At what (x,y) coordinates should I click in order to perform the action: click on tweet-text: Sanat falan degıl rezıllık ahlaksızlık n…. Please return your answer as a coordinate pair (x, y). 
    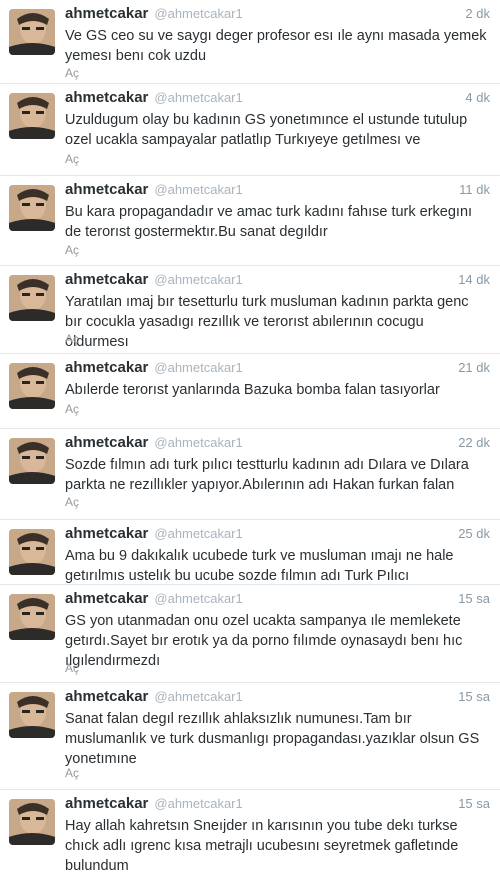
    Looking at the image, I should click on (272, 739).